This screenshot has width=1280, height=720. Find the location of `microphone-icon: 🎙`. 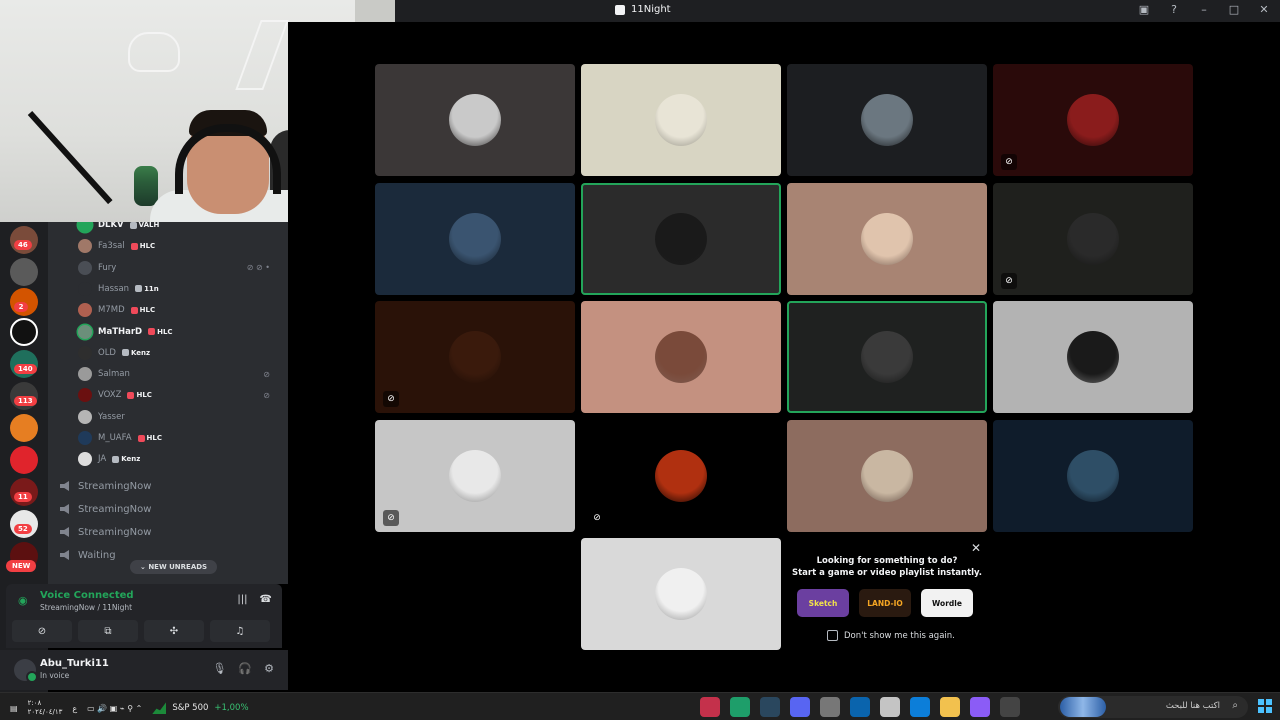

microphone-icon: 🎙 is located at coordinates (219, 668).